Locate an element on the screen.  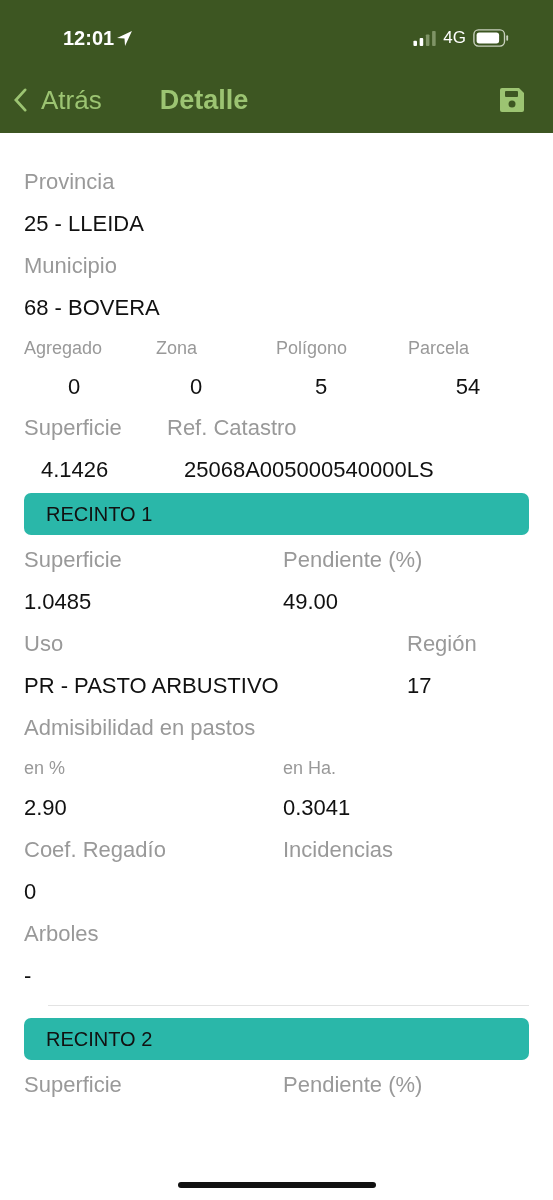
status-time: 12:01 is located at coordinates (89, 38).